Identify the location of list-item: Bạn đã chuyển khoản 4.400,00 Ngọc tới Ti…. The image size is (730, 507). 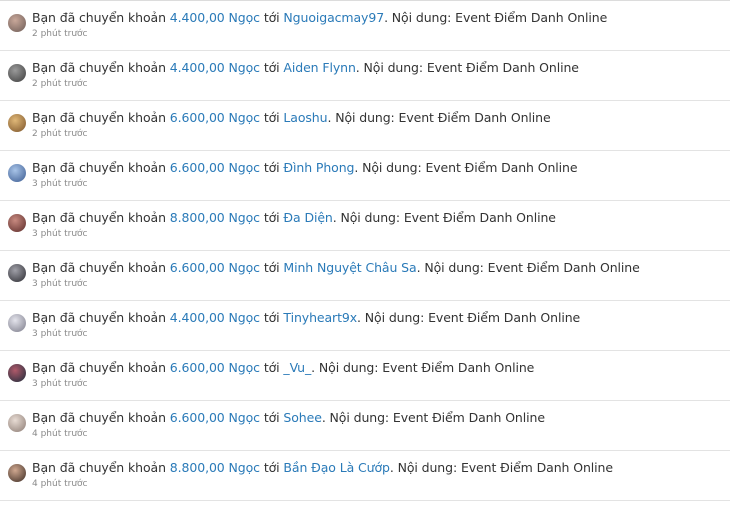
(365, 326).